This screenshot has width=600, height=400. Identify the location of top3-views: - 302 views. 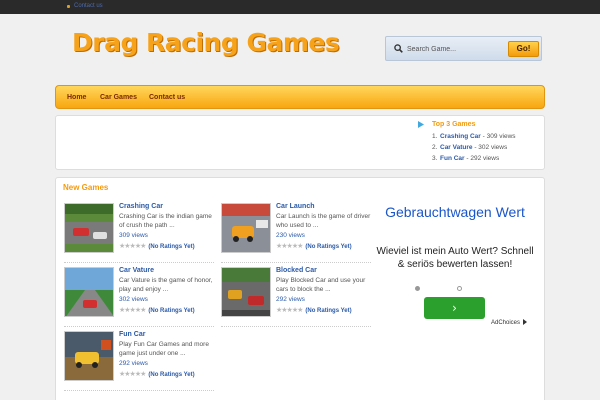
(490, 147).